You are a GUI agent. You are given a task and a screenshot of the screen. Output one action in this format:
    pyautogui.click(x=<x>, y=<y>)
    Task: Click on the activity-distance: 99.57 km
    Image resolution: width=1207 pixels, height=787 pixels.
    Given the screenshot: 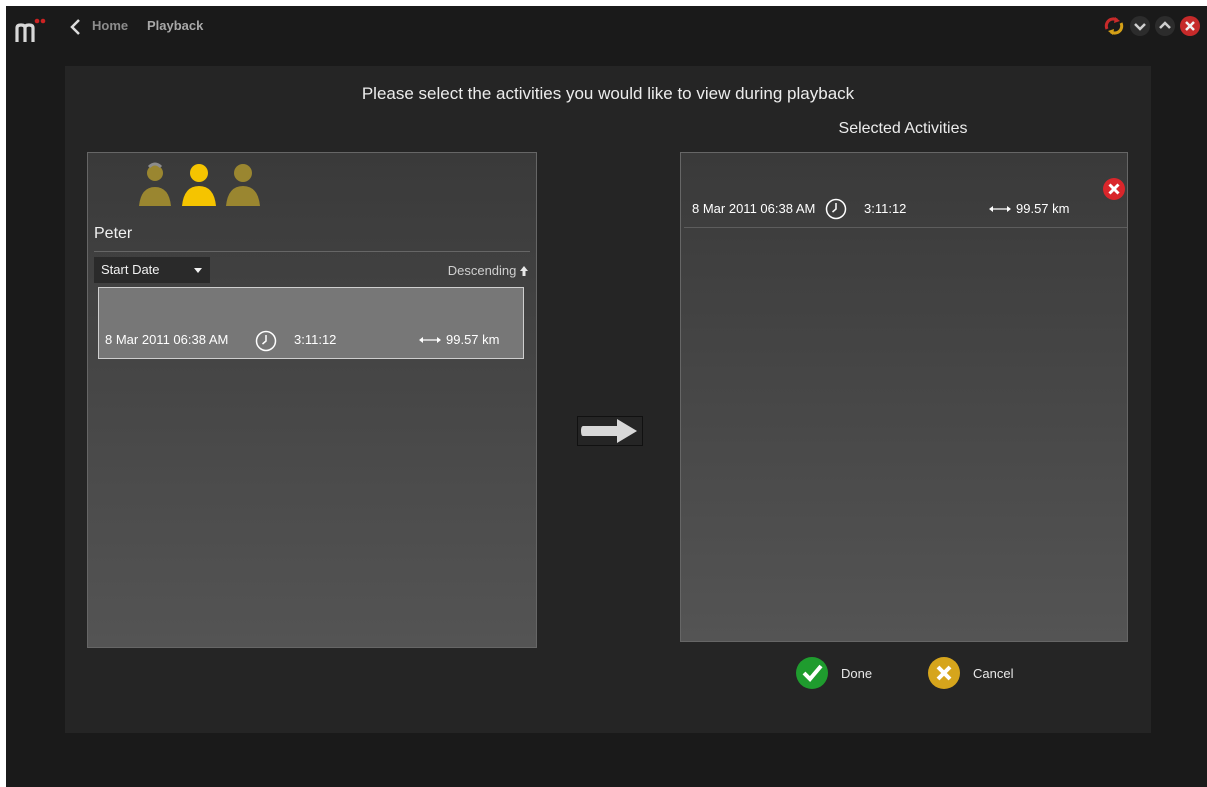 What is the action you would take?
    pyautogui.click(x=473, y=339)
    